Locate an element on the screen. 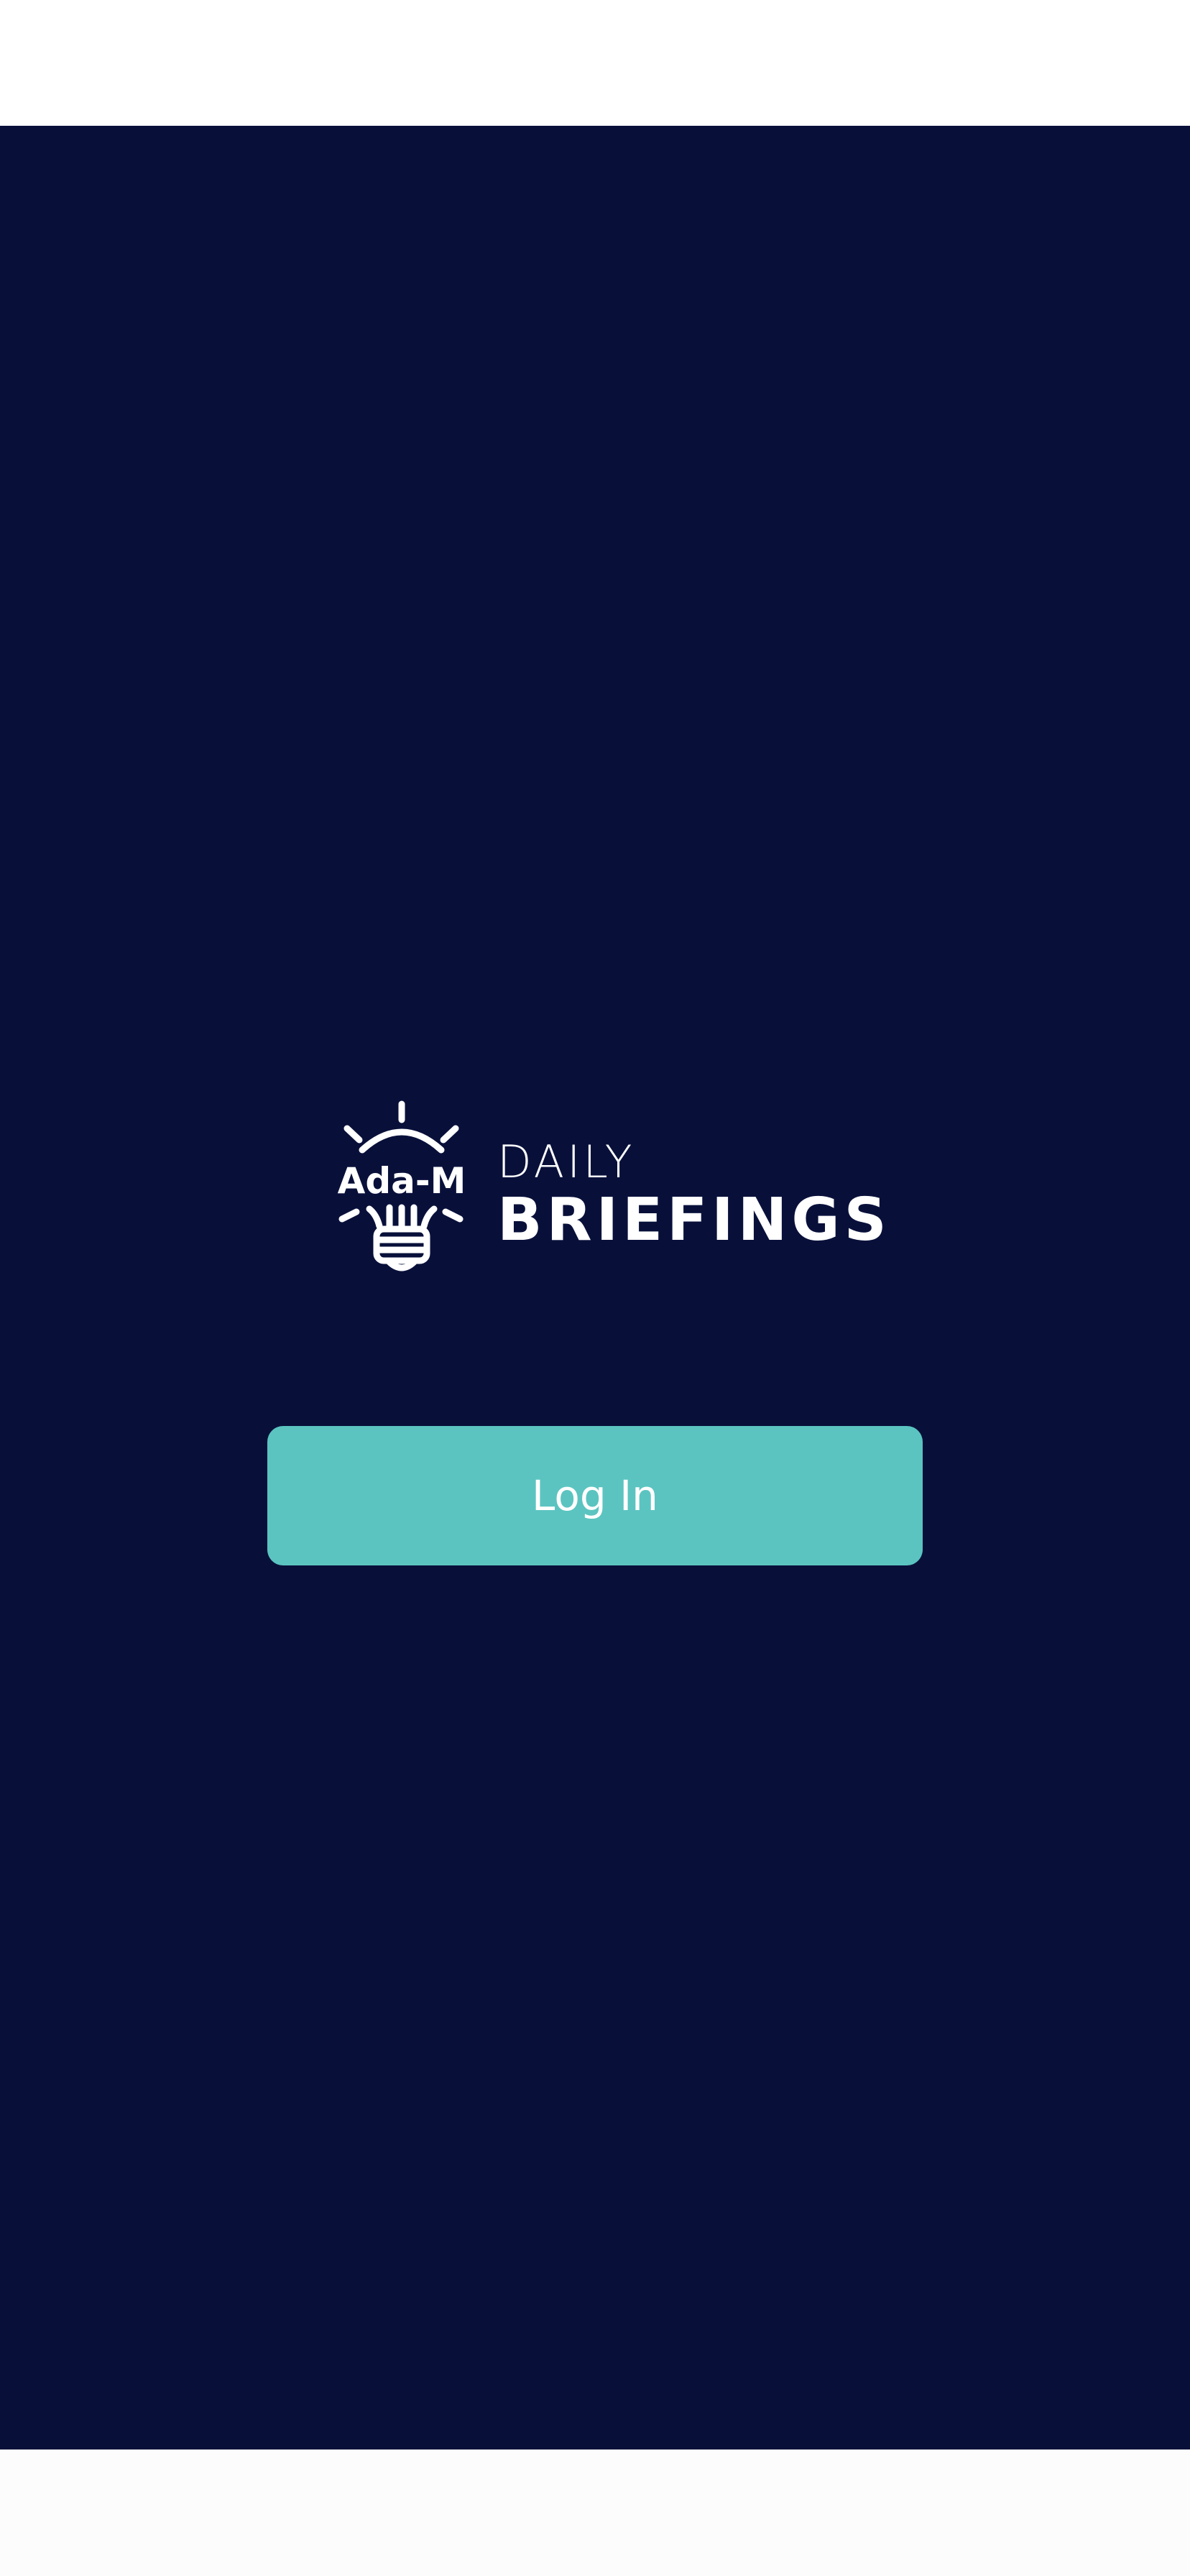 The width and height of the screenshot is (1190, 2576). lightbulb-icon: Ada-M is located at coordinates (402, 1185).